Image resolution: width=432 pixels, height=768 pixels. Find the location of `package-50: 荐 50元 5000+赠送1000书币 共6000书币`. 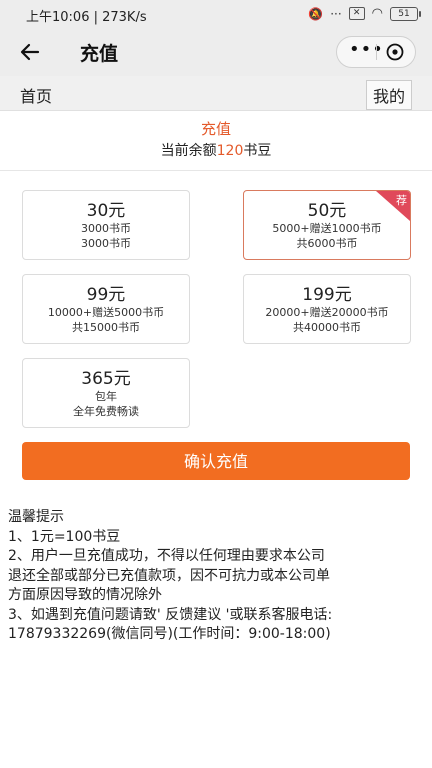

package-50: 荐 50元 5000+赠送1000书币 共6000书币 is located at coordinates (327, 225).